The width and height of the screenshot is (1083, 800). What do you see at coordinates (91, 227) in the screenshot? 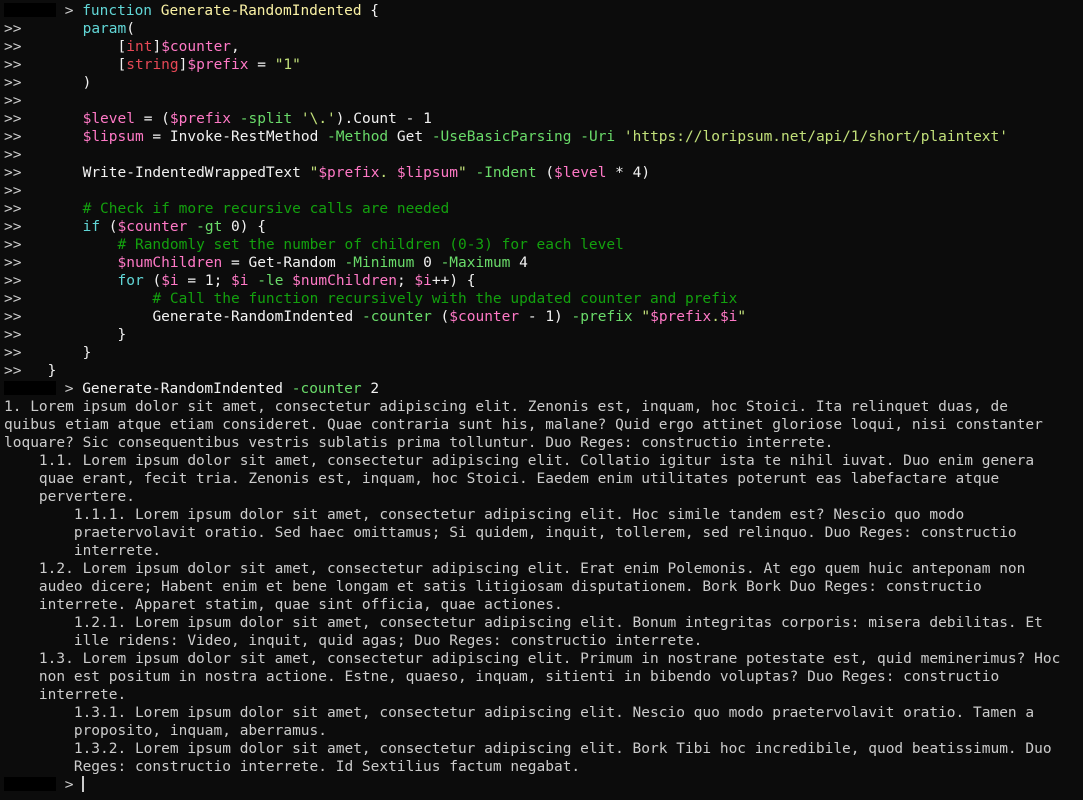
I see `code-token: if` at bounding box center [91, 227].